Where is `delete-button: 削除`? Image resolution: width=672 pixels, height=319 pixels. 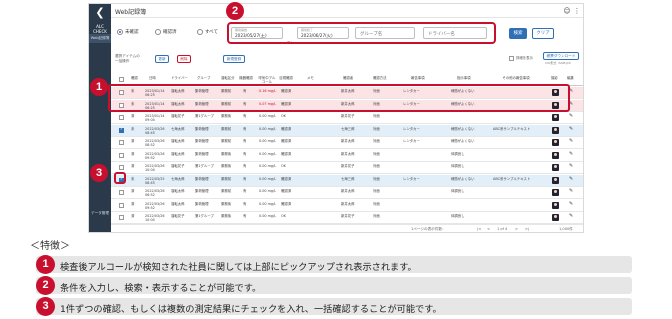
delete-button: 削除 is located at coordinates (184, 59).